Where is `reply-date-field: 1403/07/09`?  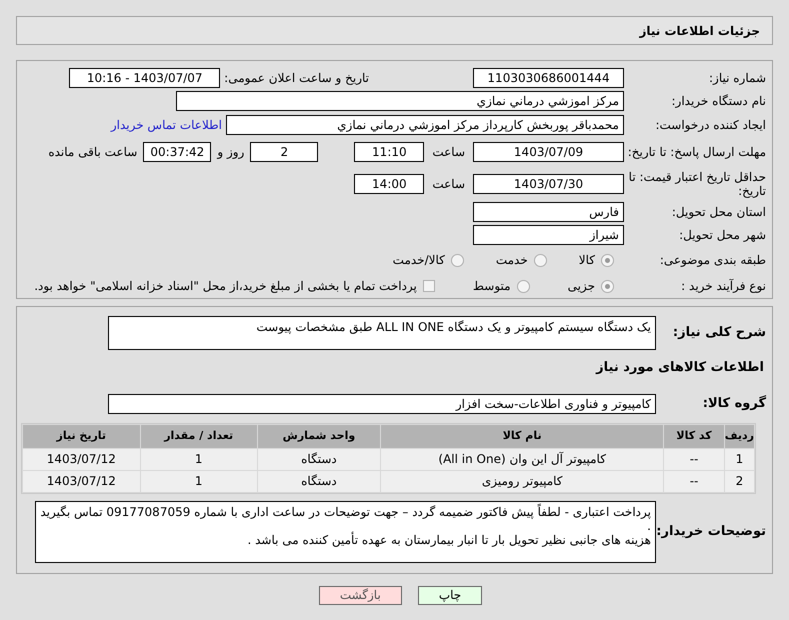
reply-date-field: 1403/07/09 is located at coordinates (548, 152).